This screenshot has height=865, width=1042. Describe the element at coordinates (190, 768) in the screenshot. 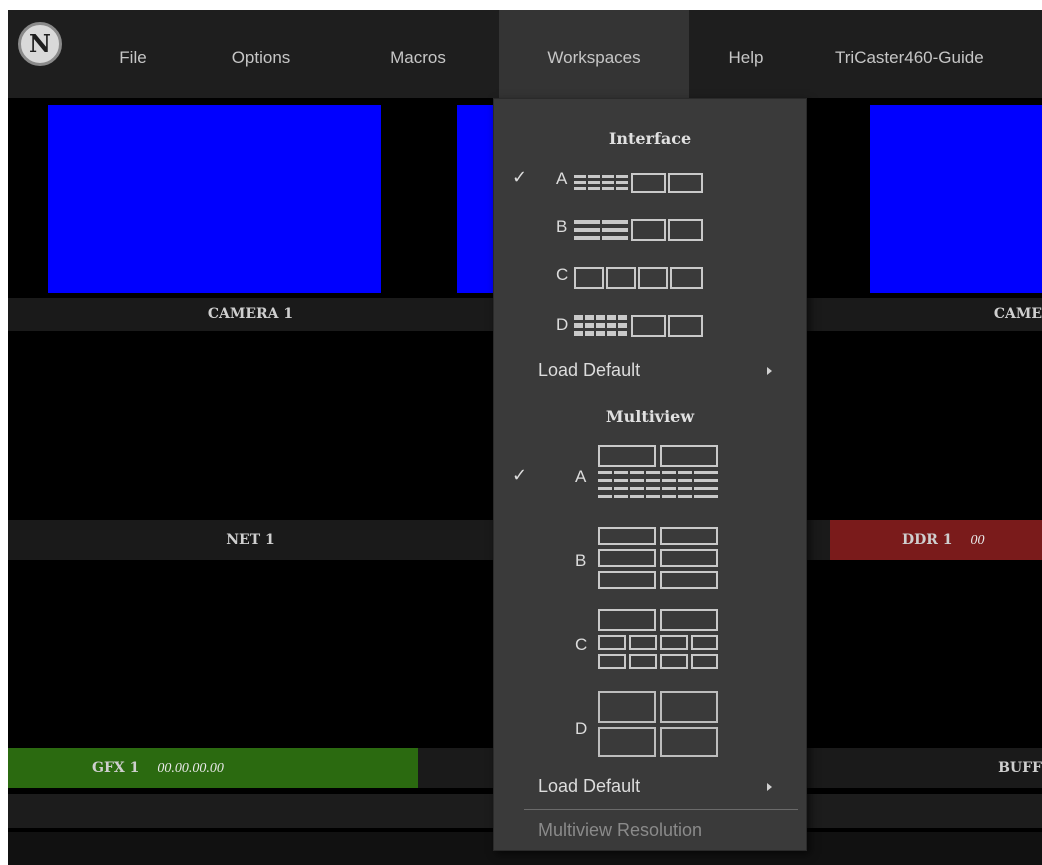

I see `gfx-1-timecode: 00.00.00.00` at that location.